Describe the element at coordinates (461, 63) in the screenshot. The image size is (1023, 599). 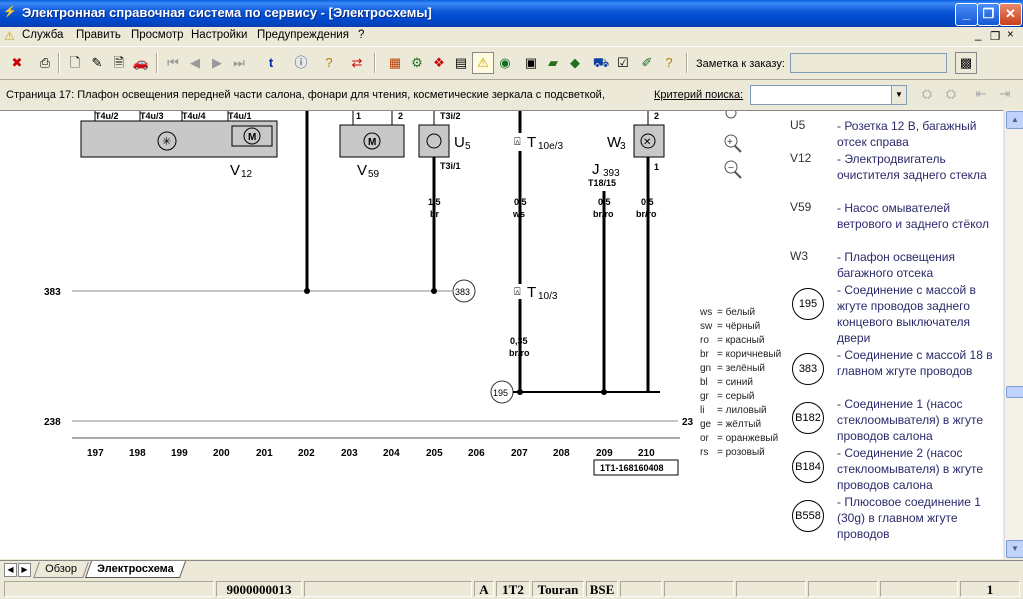
I see `manual-icon: ▤` at that location.